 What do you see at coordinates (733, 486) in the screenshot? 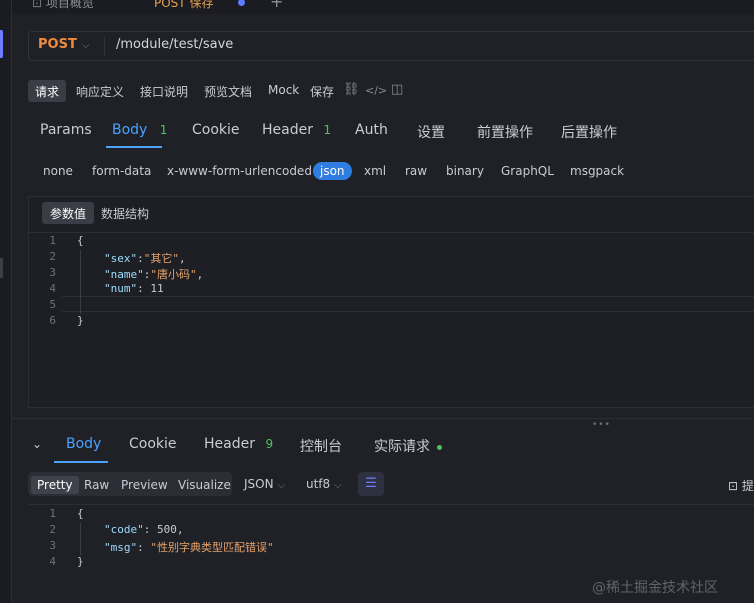
I see `extract-icon: ⊡` at bounding box center [733, 486].